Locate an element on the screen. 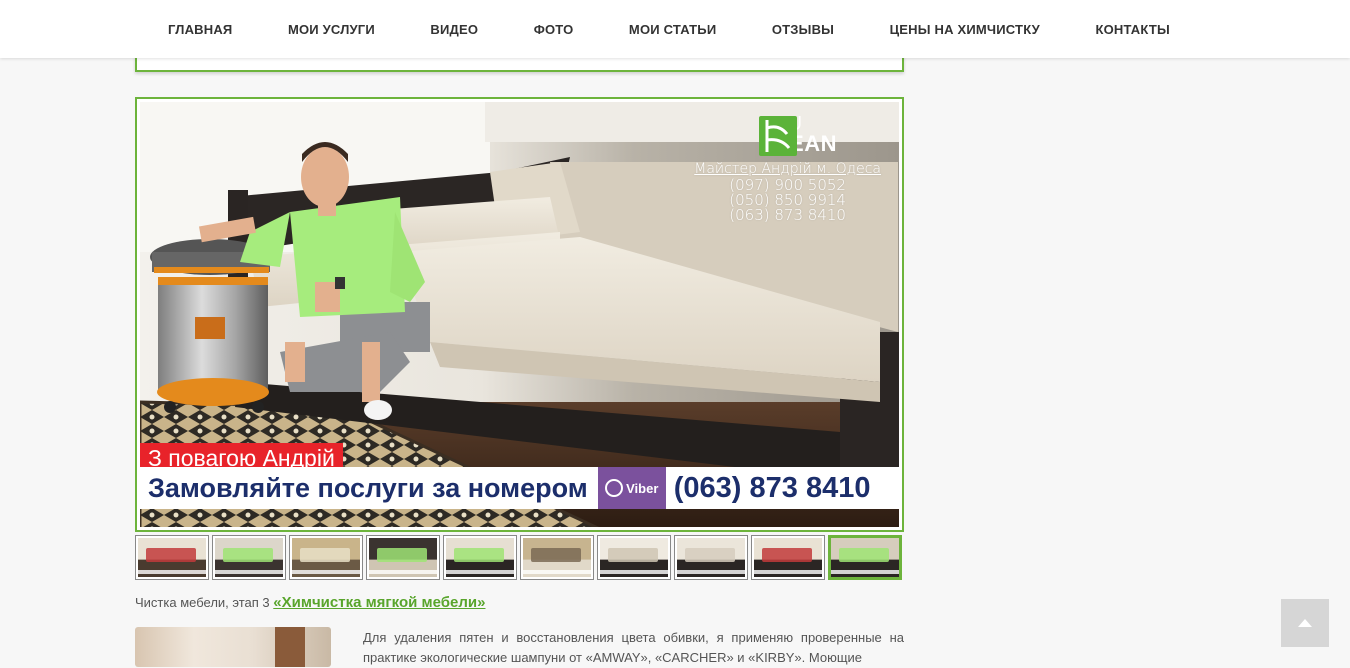 The height and width of the screenshot is (668, 1350). viber-label: Viber is located at coordinates (642, 488).